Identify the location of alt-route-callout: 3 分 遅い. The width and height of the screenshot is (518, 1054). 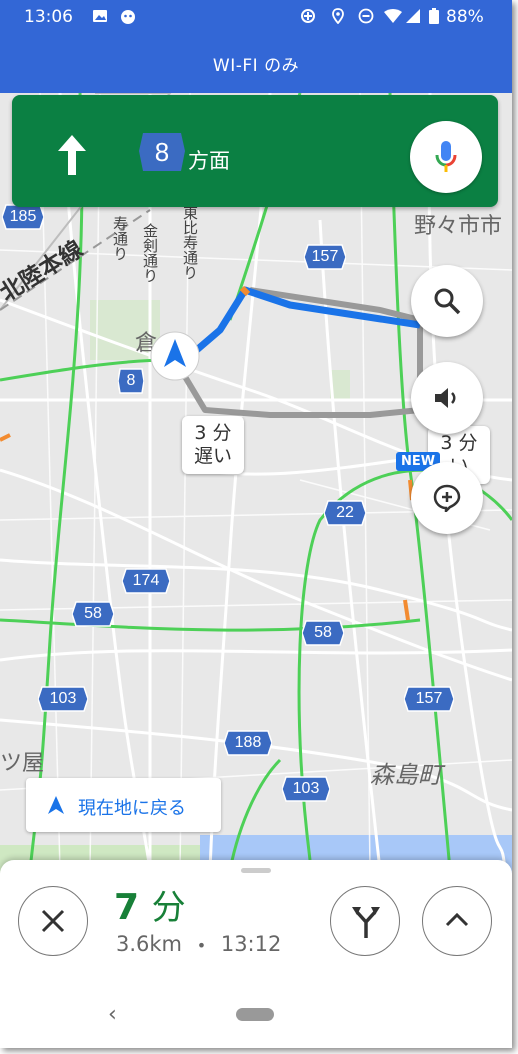
(213, 445).